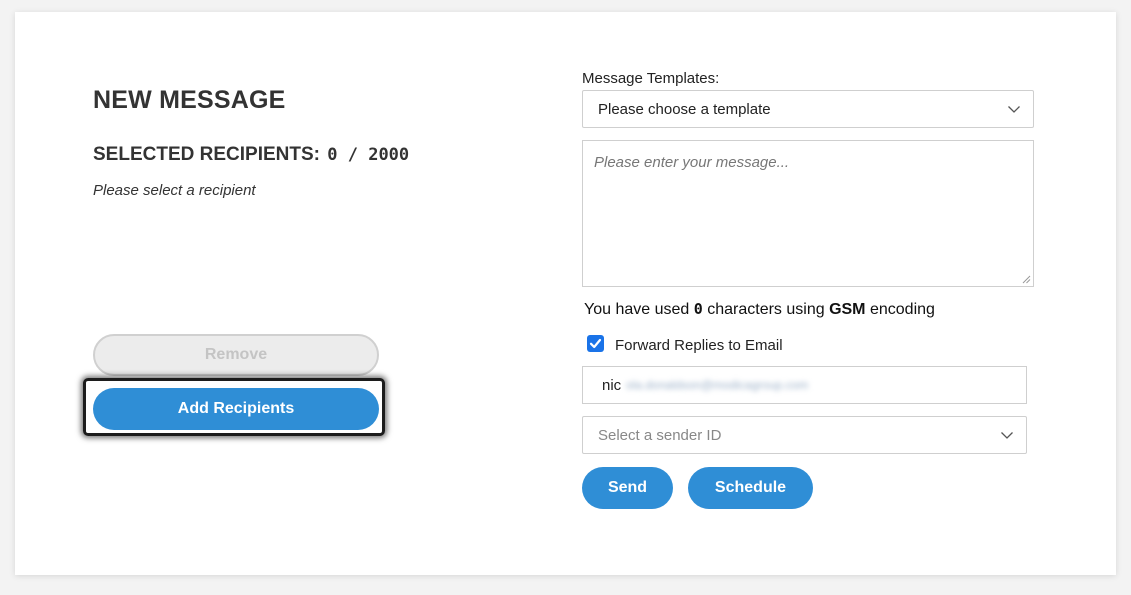 The width and height of the screenshot is (1131, 595). I want to click on message-template-select: Please choose a template, so click(808, 109).